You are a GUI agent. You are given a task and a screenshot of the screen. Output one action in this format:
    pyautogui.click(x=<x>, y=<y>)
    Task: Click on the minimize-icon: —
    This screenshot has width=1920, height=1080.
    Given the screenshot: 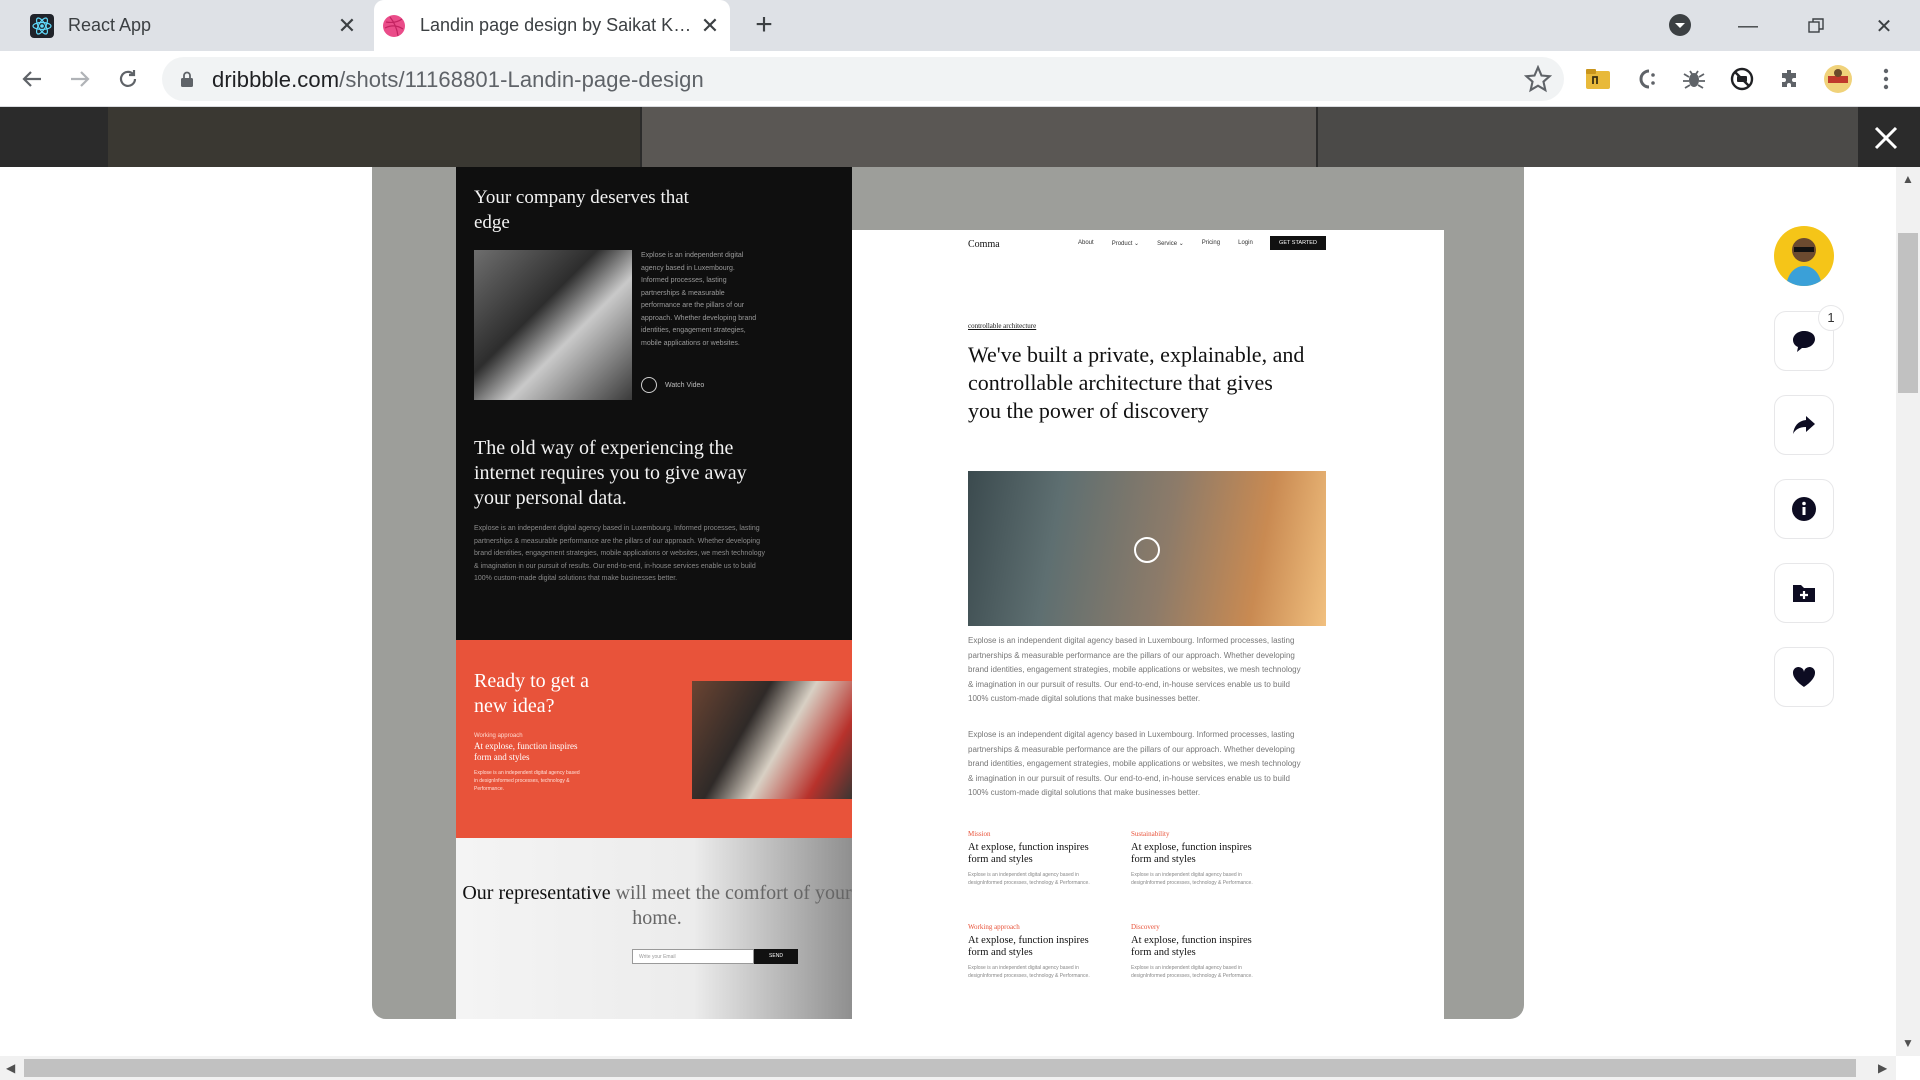 What is the action you would take?
    pyautogui.click(x=1748, y=26)
    